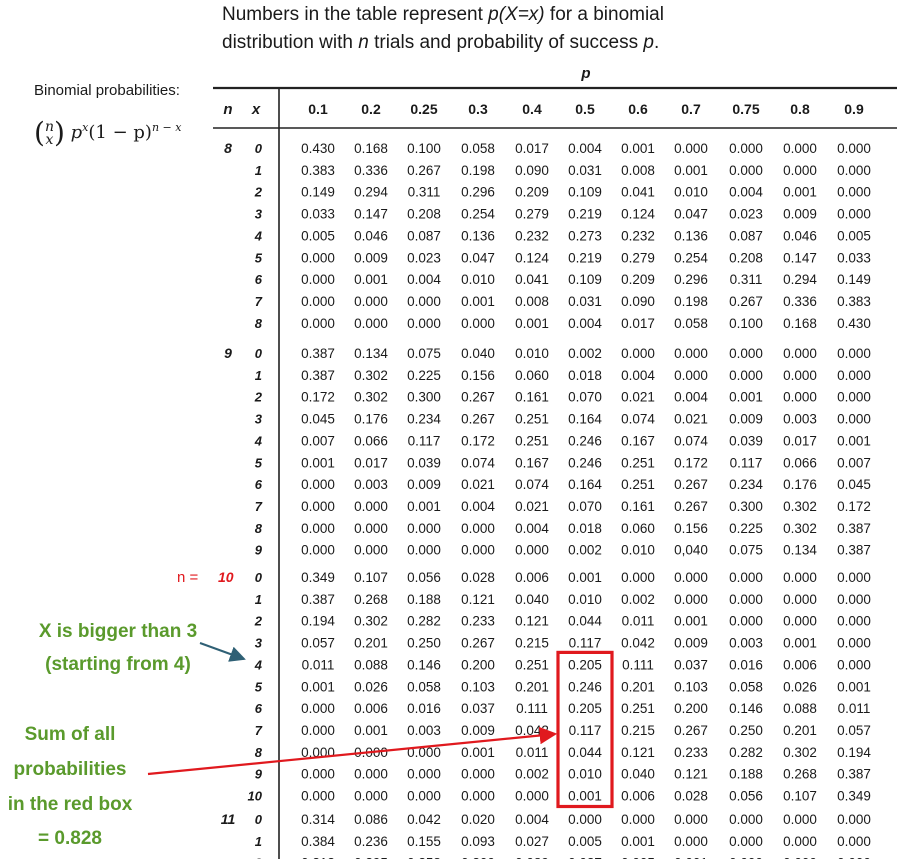  What do you see at coordinates (258, 841) in the screenshot?
I see `x-value-label: 1` at bounding box center [258, 841].